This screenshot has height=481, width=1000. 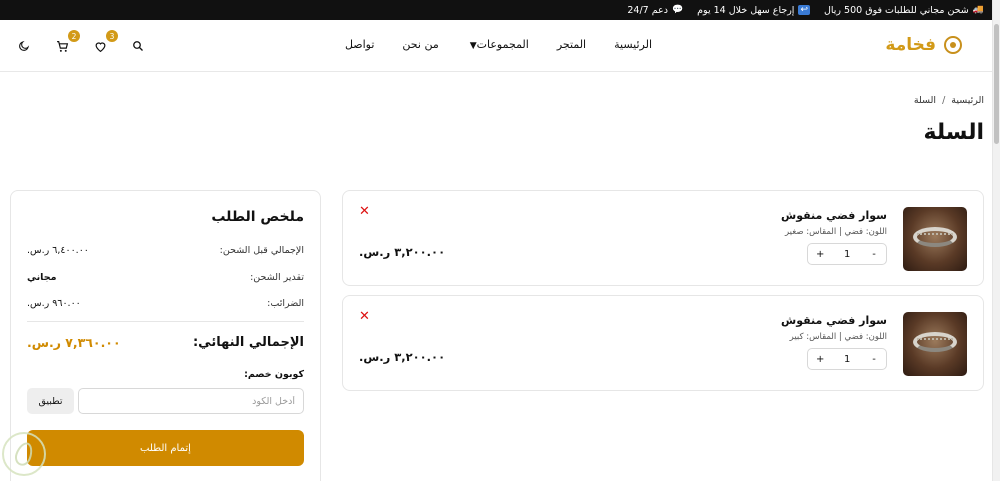 I want to click on support-notice: 💬 دعم 24/7, so click(x=655, y=10).